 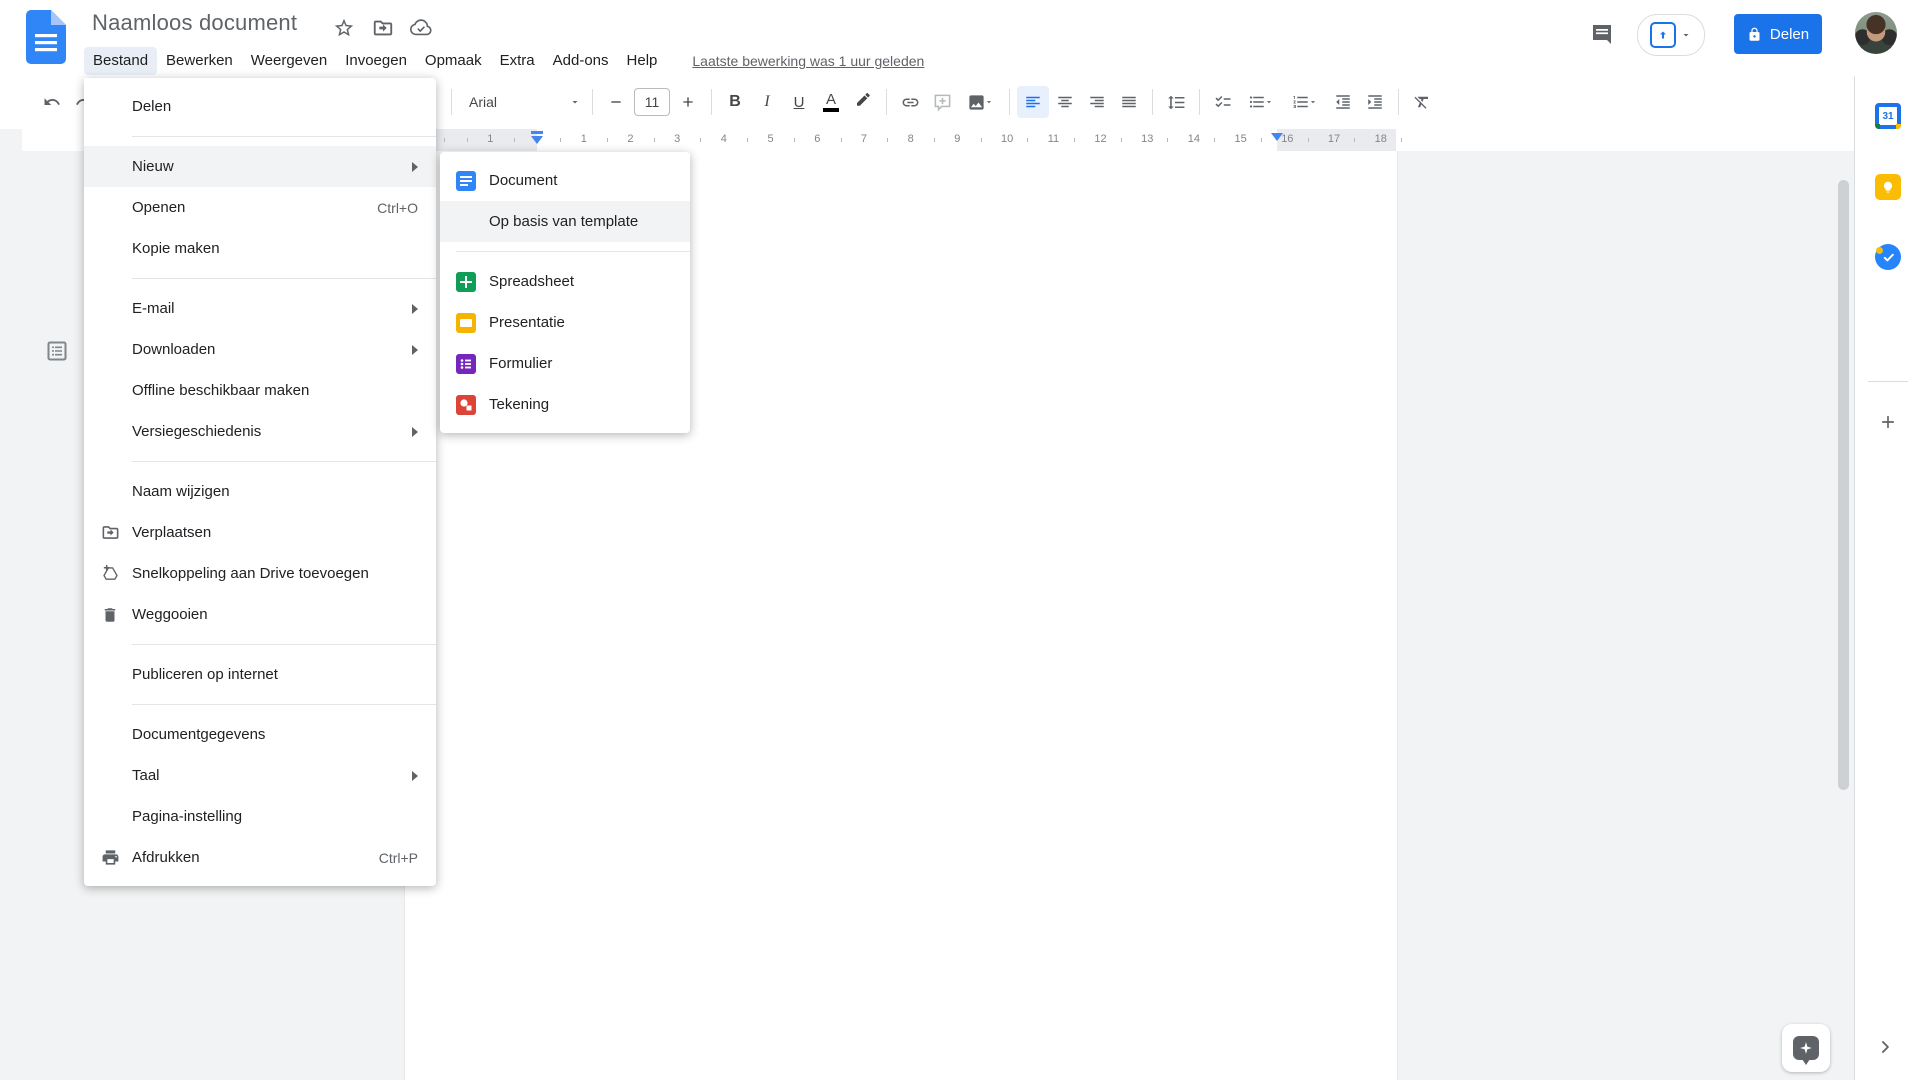 I want to click on chevron-right-icon, so click(x=1885, y=1047).